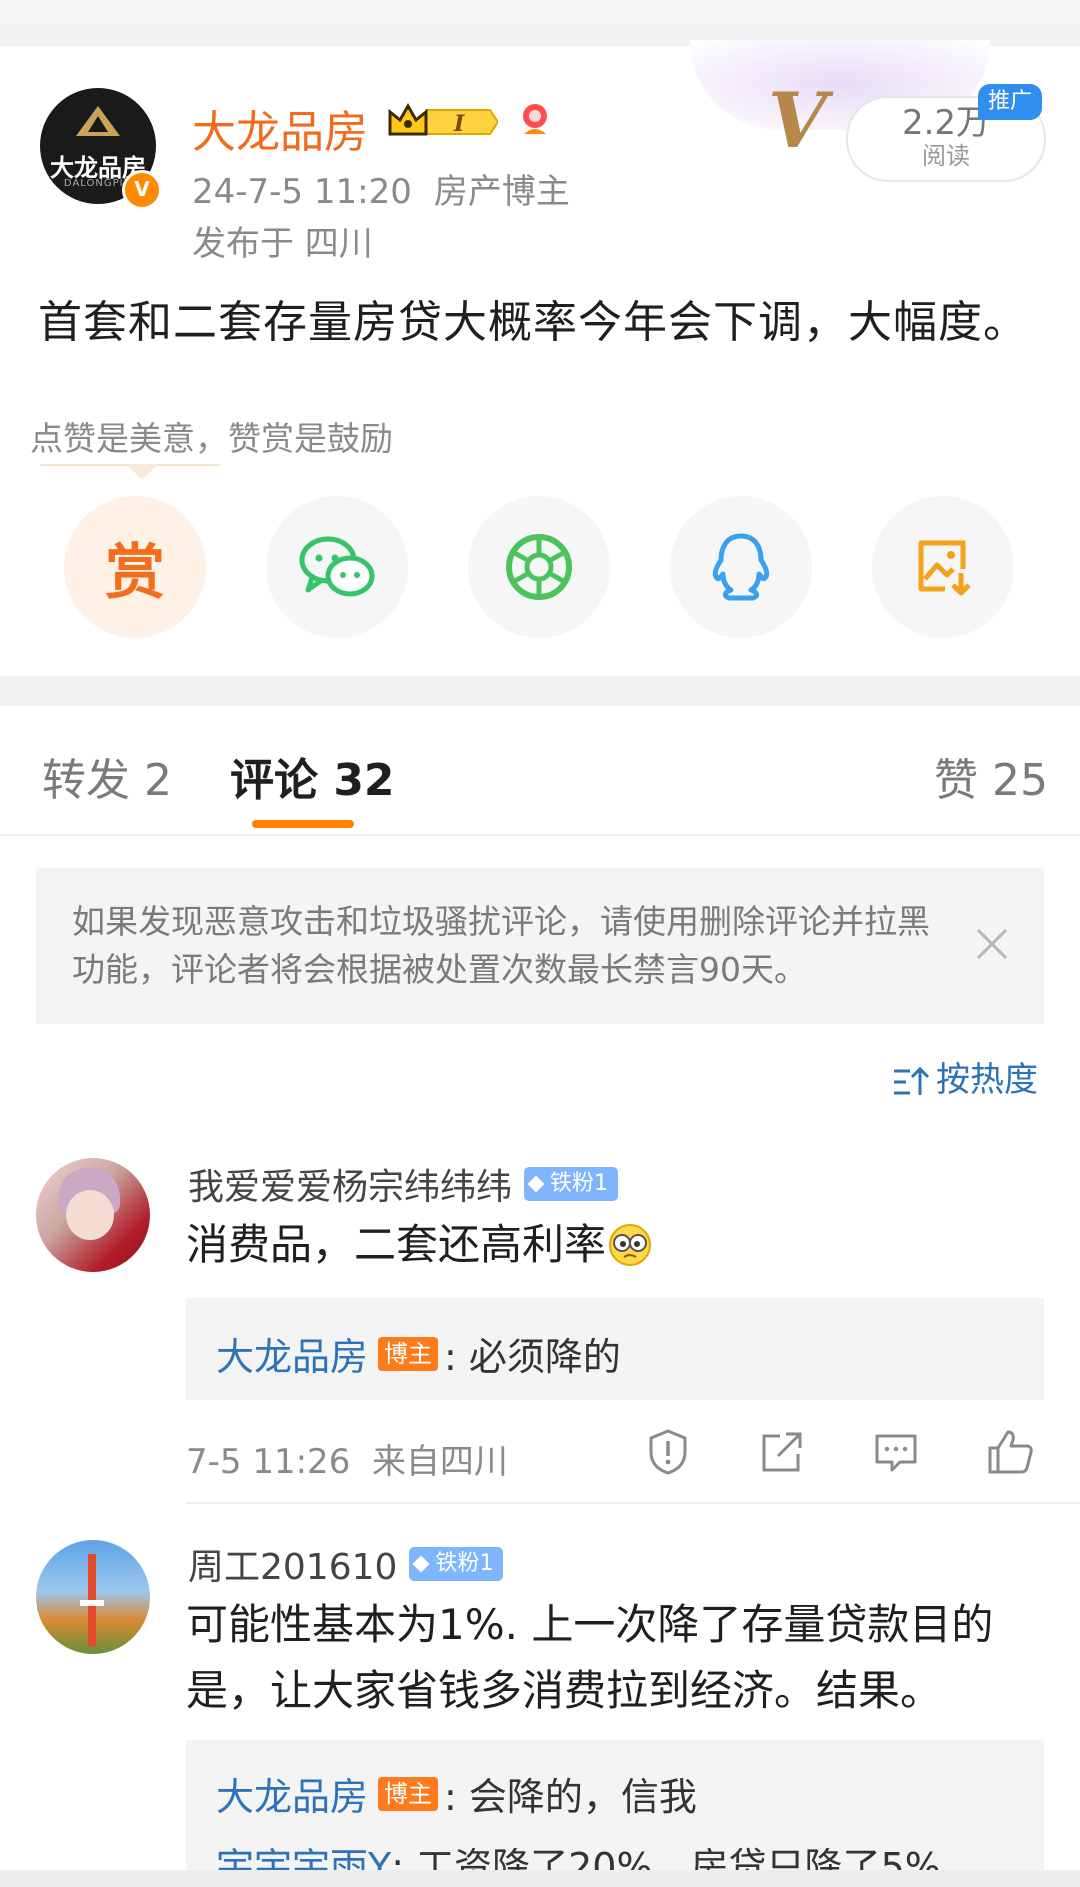  What do you see at coordinates (303, 1853) in the screenshot?
I see `reply-author: 宇宇宇雨Y` at bounding box center [303, 1853].